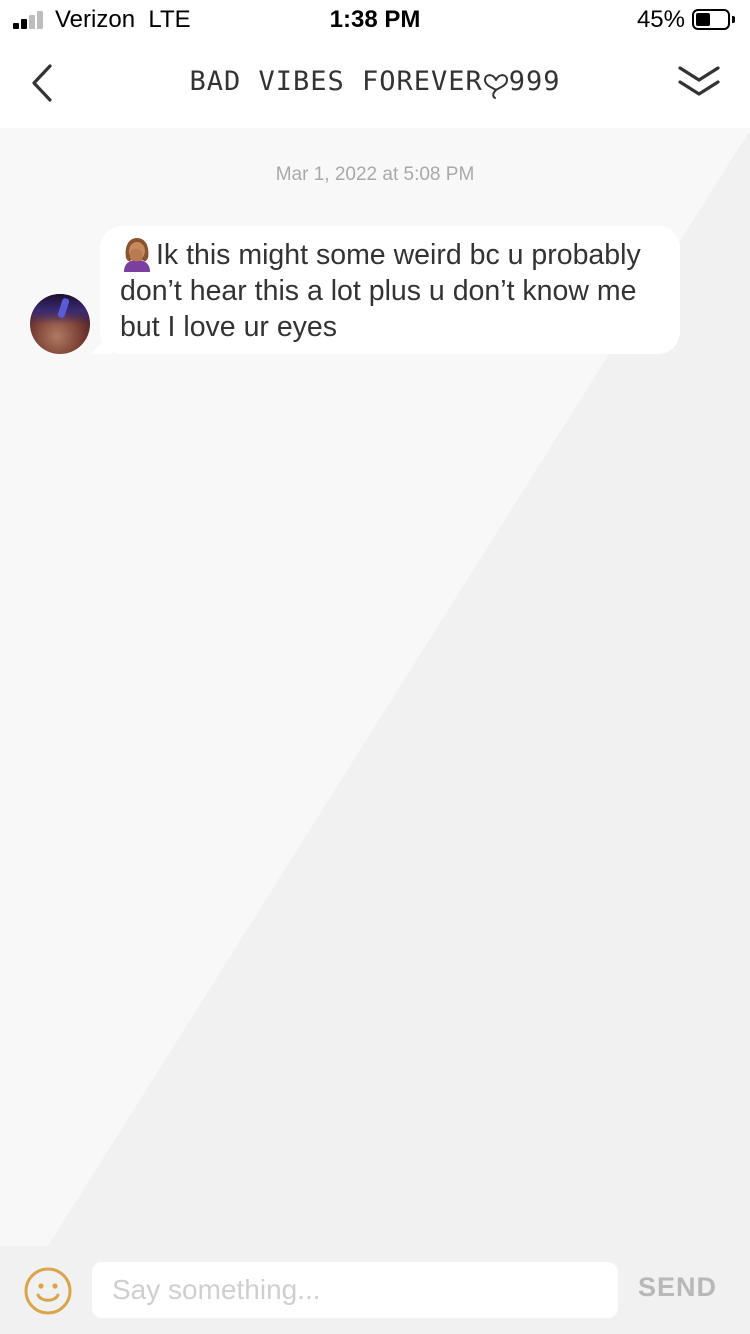  What do you see at coordinates (660, 19) in the screenshot?
I see `battery-percentage: 45%` at bounding box center [660, 19].